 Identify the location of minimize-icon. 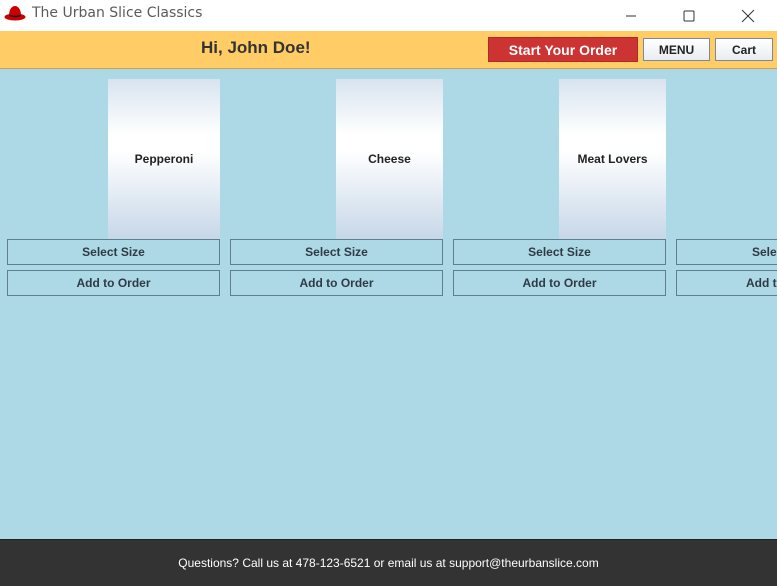
(631, 15).